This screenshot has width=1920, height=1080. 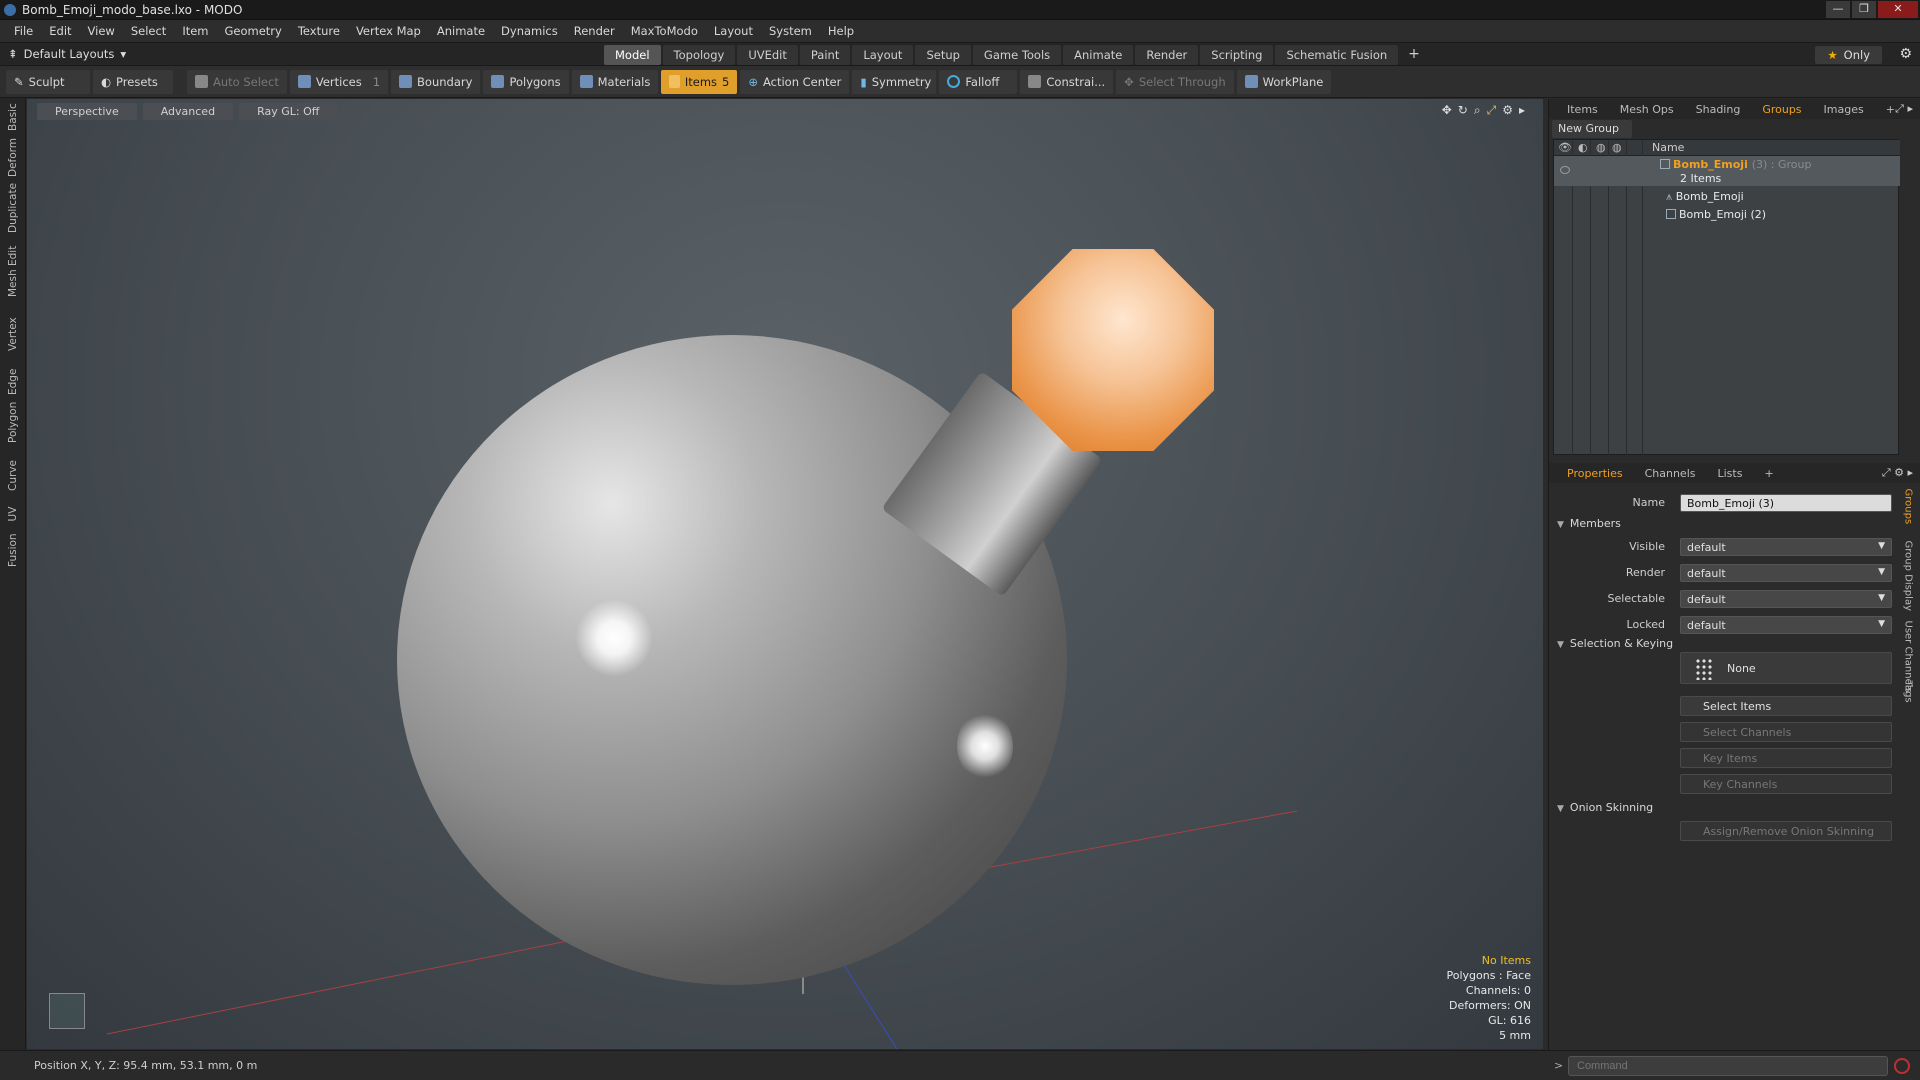 What do you see at coordinates (1605, 807) in the screenshot?
I see `onion-skinning-section: ▼ Onion Skinning` at bounding box center [1605, 807].